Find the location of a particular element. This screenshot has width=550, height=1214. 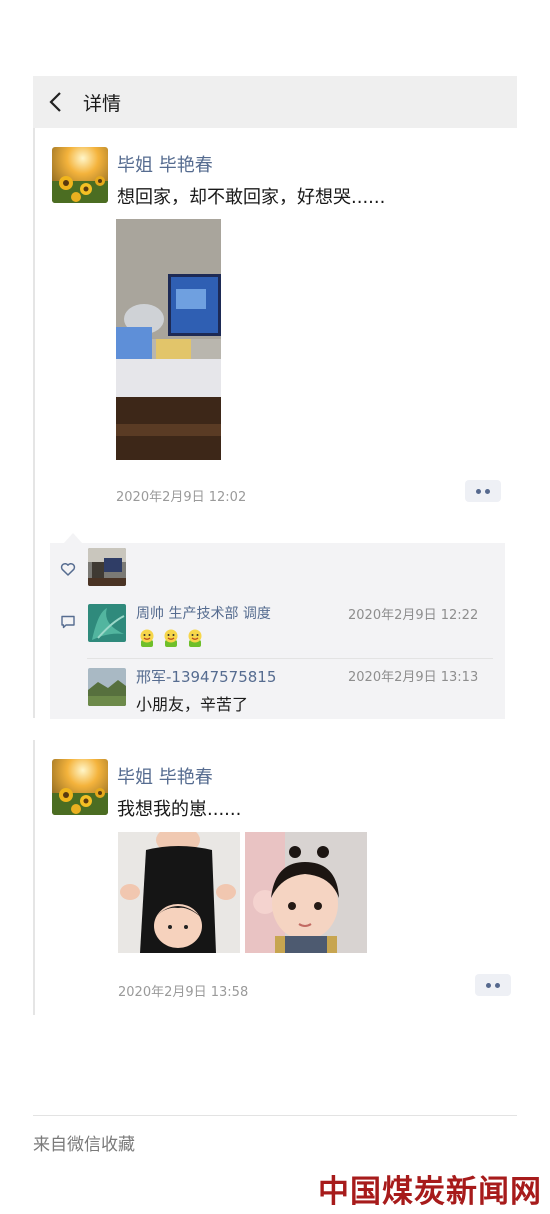

page-title: 详情 is located at coordinates (102, 104).